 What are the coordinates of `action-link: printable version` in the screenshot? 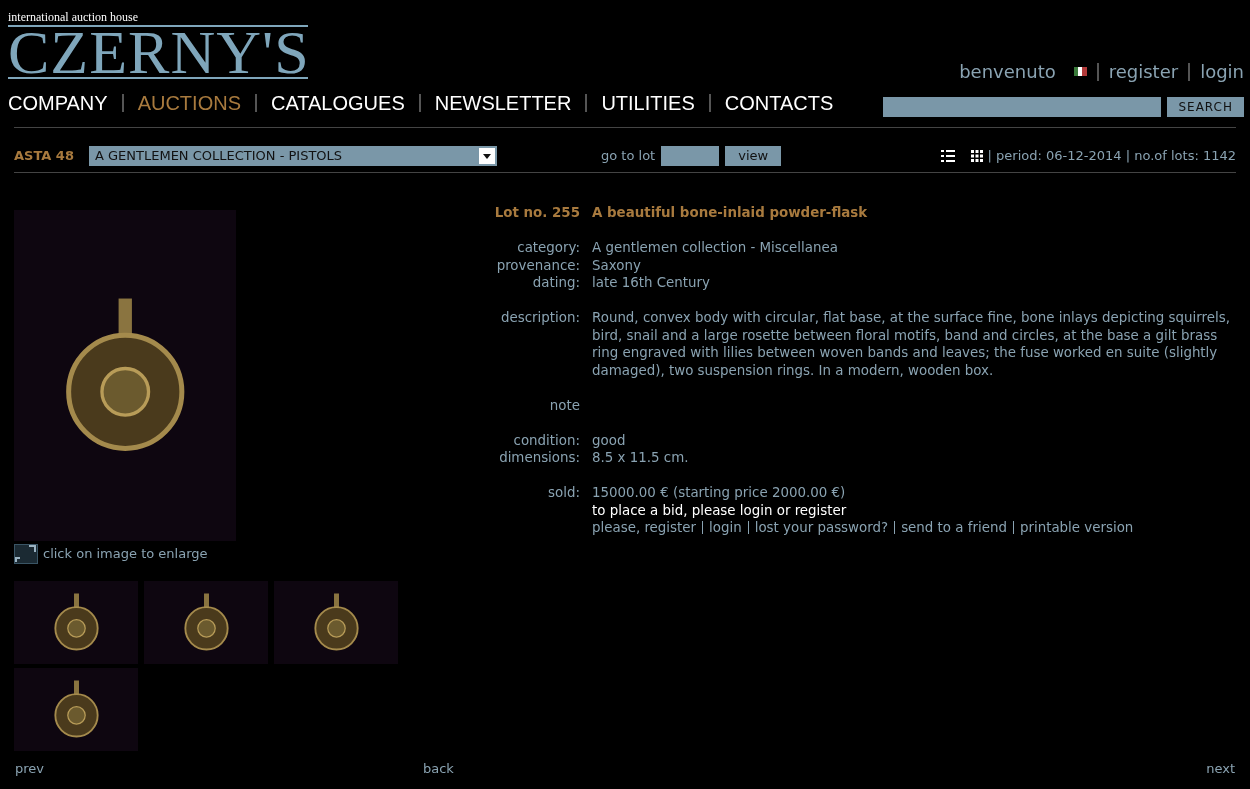 It's located at (1076, 528).